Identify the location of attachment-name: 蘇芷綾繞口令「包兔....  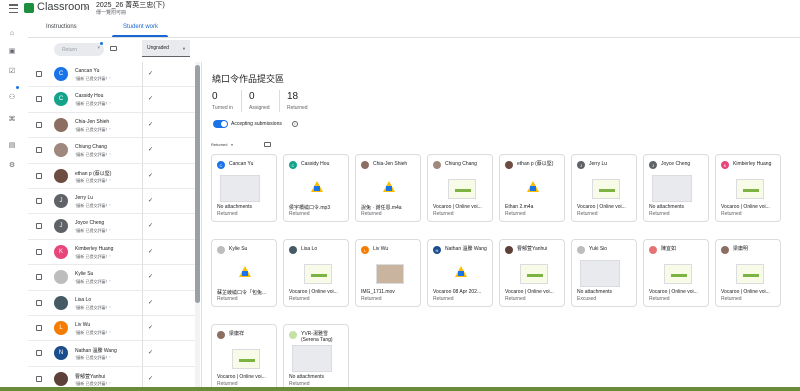
(246, 292).